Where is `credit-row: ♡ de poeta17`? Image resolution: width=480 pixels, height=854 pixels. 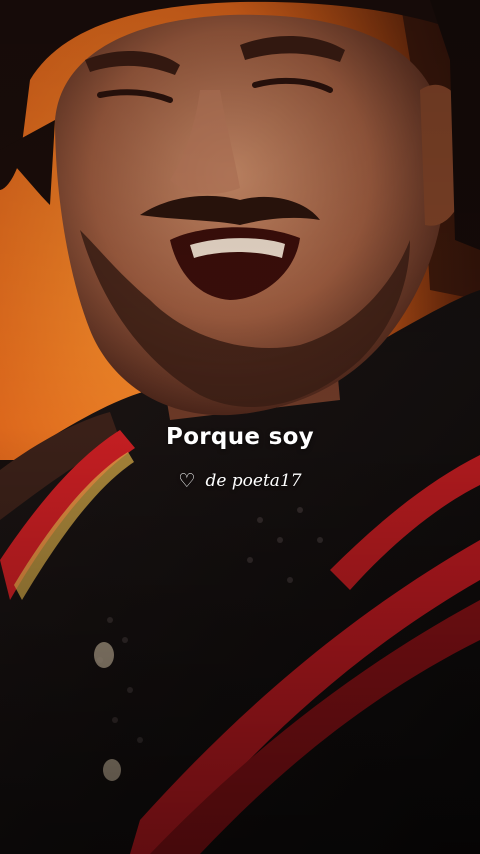
credit-row: ♡ de poeta17 is located at coordinates (240, 481).